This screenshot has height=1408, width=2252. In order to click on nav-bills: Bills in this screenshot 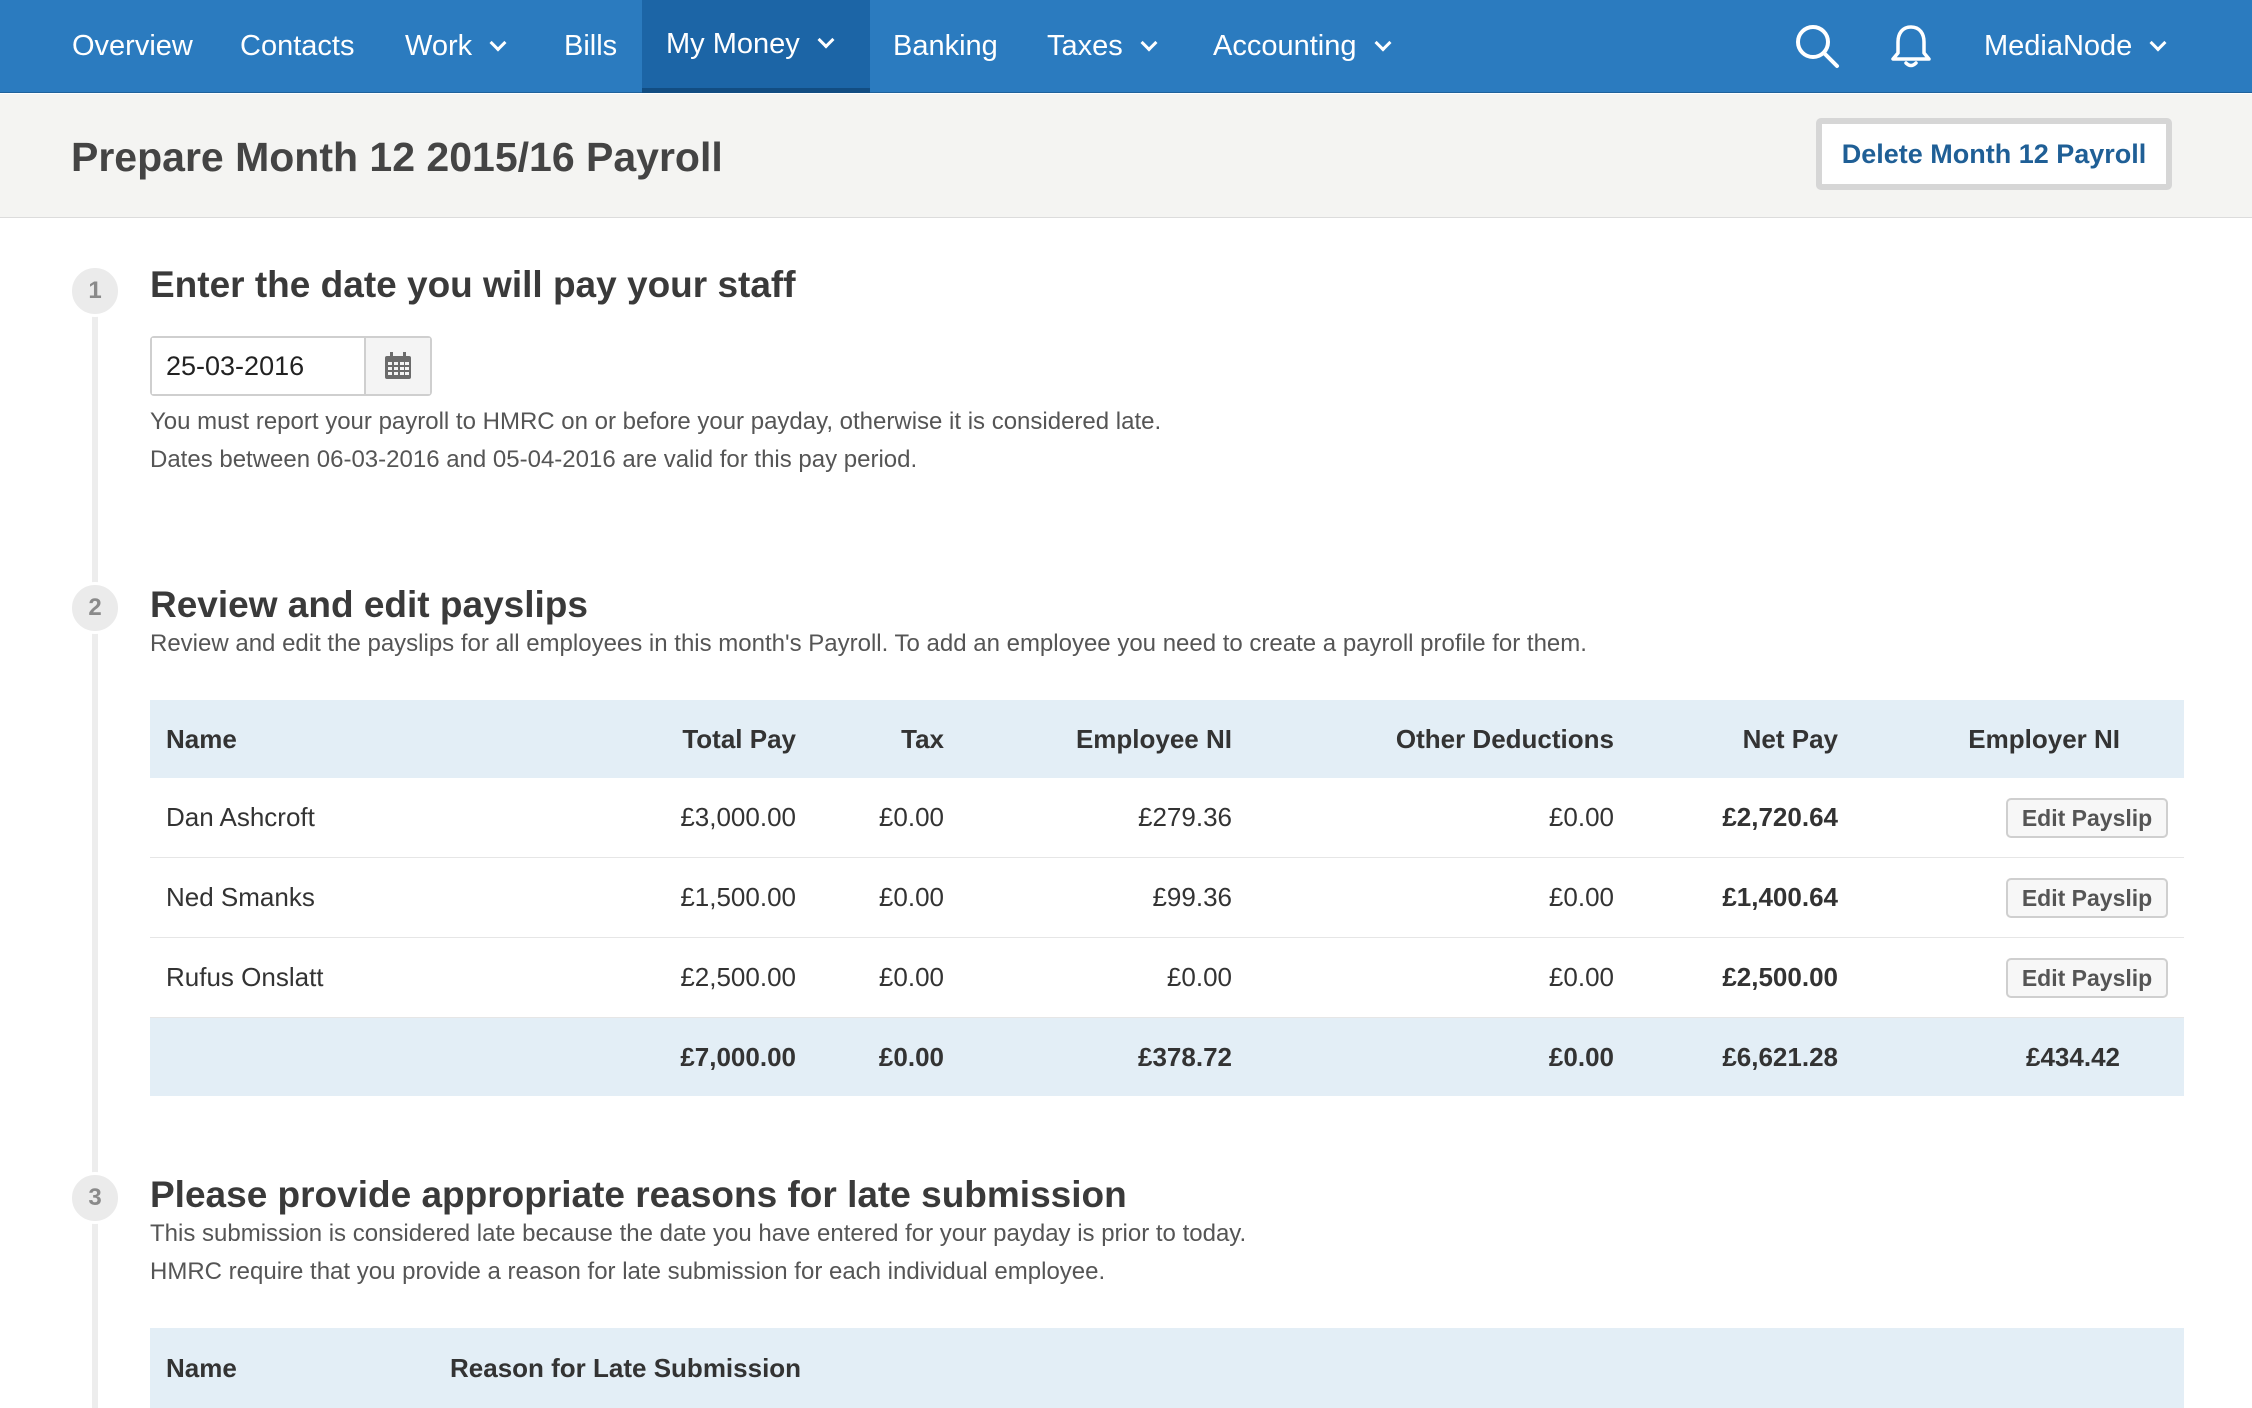, I will do `click(590, 46)`.